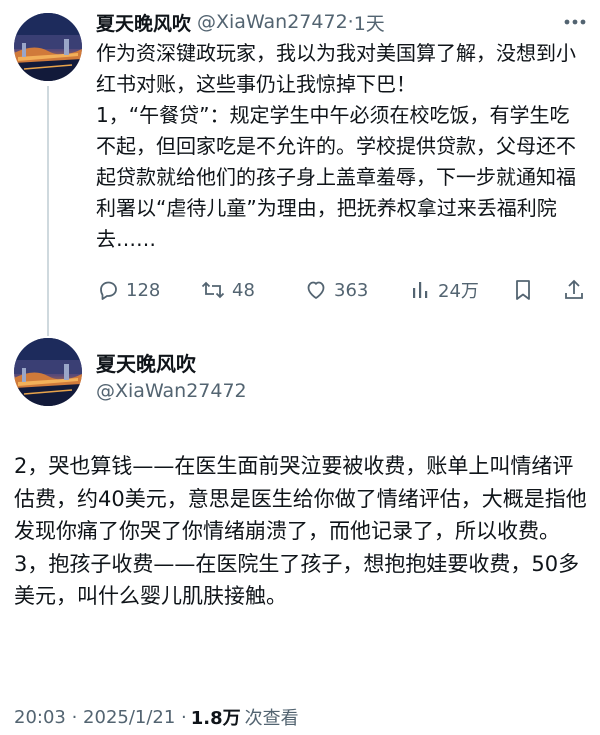 The height and width of the screenshot is (735, 600). What do you see at coordinates (108, 290) in the screenshot?
I see `reply-icon` at bounding box center [108, 290].